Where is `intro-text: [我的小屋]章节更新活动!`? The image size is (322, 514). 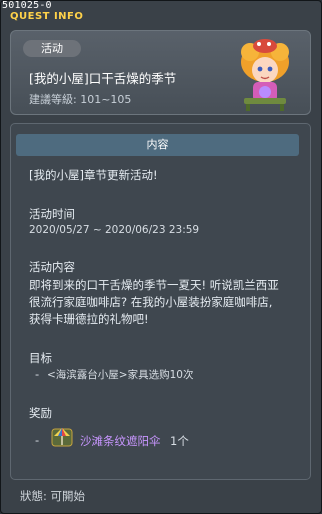 intro-text: [我的小屋]章节更新活动! is located at coordinates (93, 175).